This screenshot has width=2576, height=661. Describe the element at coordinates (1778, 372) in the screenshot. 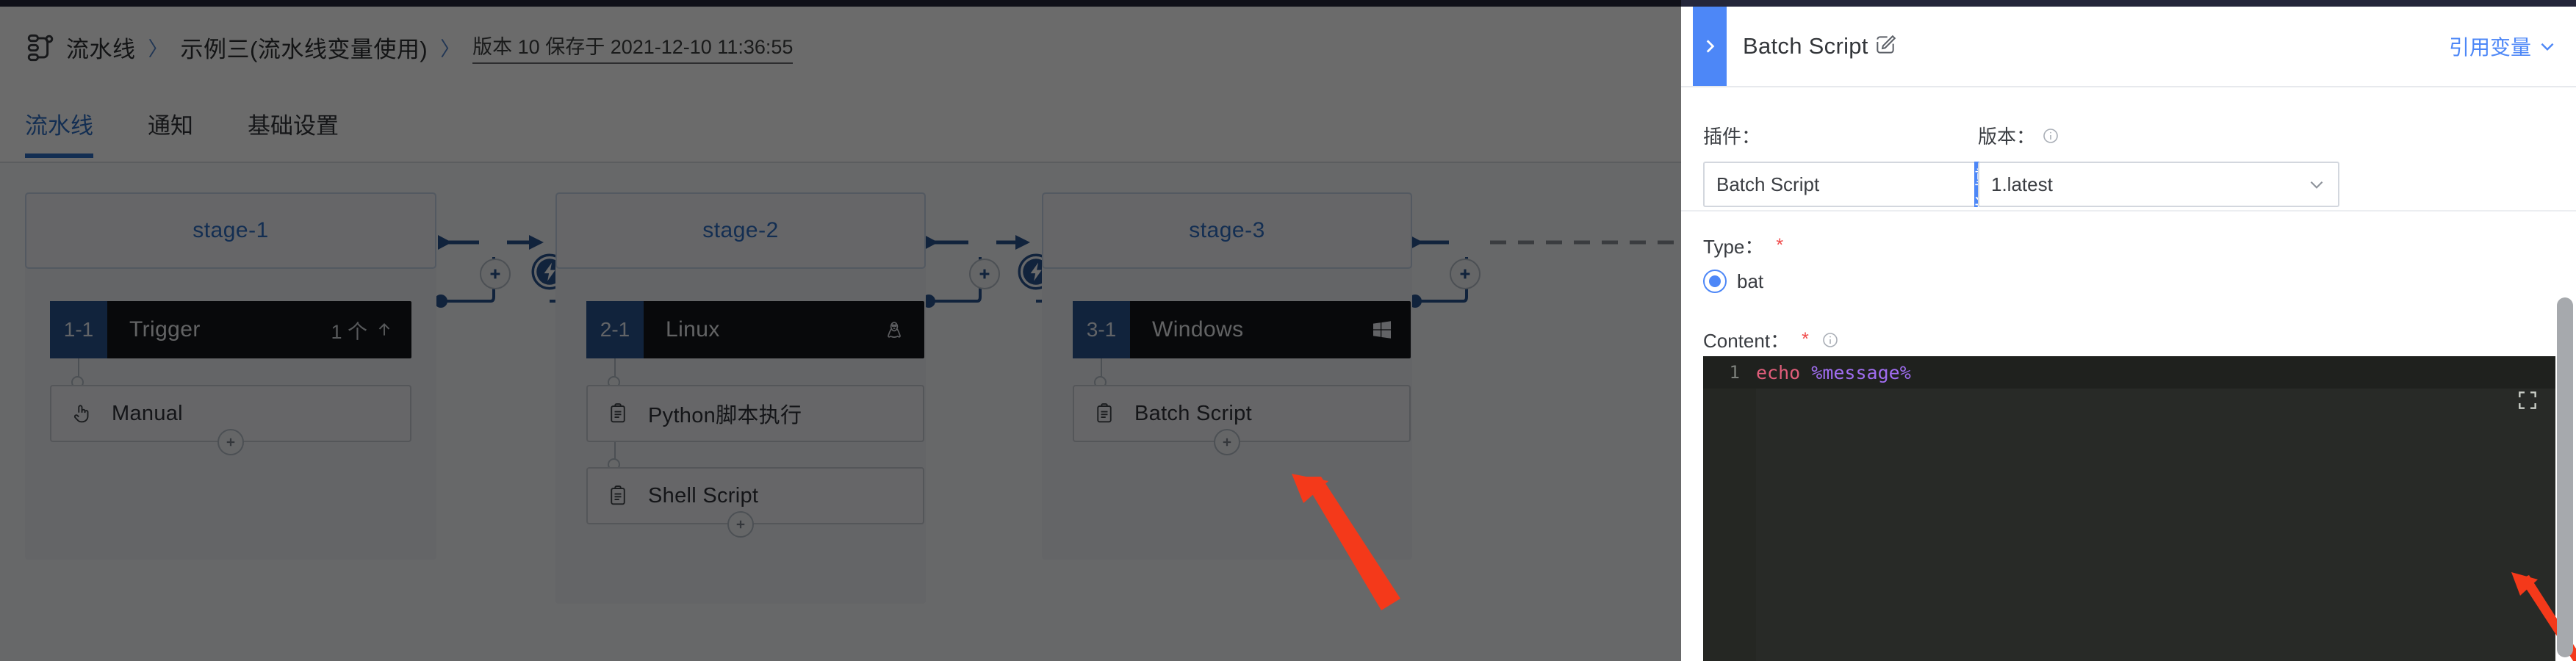

I see `code-keyword: echo` at that location.